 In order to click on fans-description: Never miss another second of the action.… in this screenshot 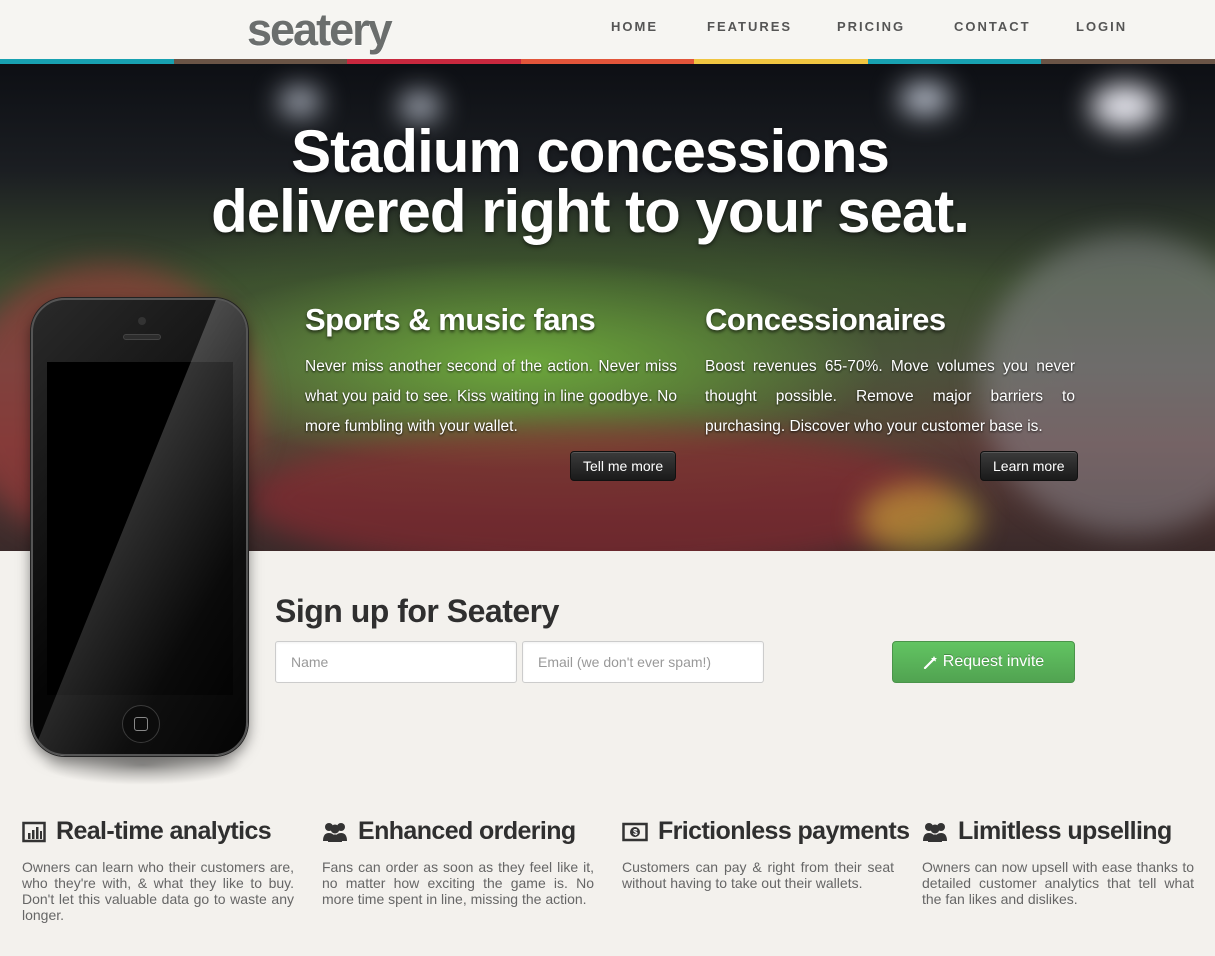, I will do `click(491, 396)`.